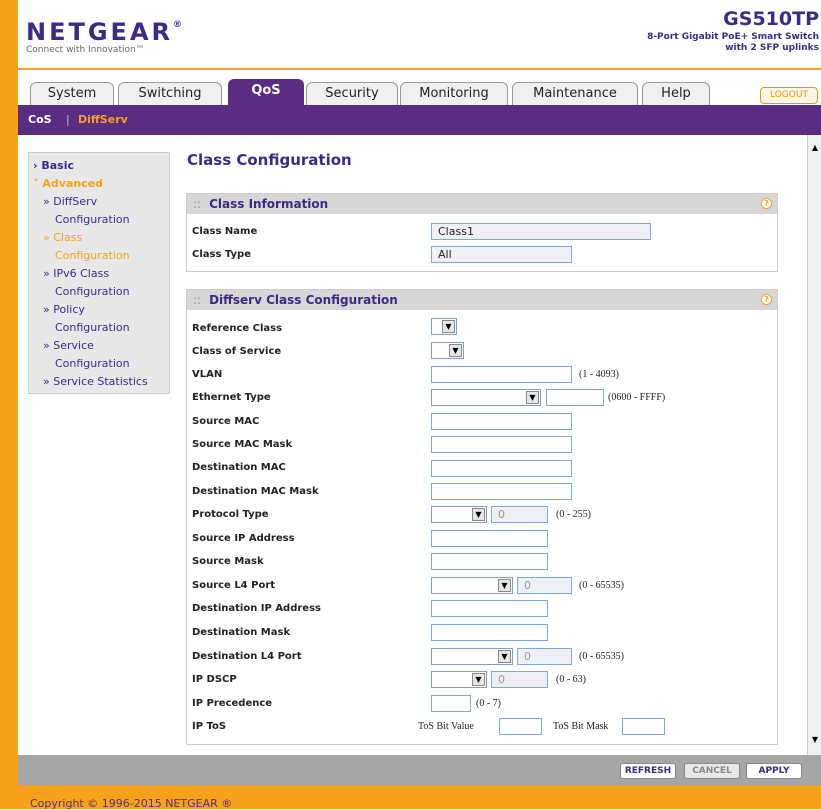 The width and height of the screenshot is (821, 810). Describe the element at coordinates (472, 656) in the screenshot. I see `destination-l4-port-select: ▼` at that location.